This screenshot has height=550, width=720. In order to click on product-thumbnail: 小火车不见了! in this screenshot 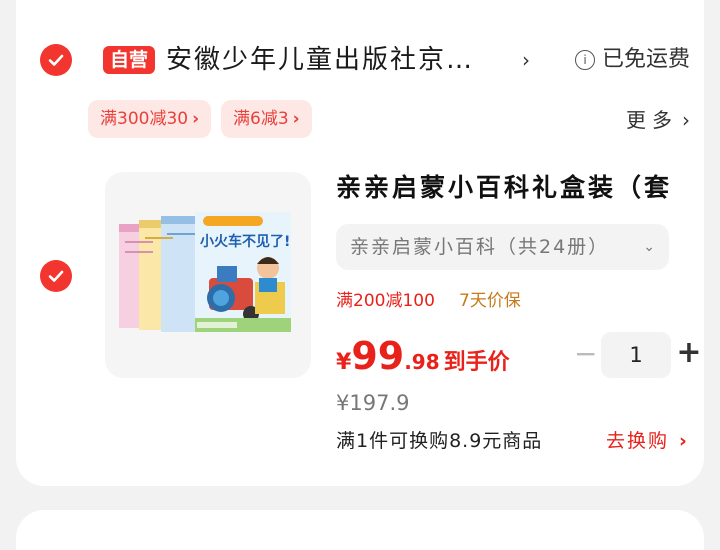, I will do `click(208, 275)`.